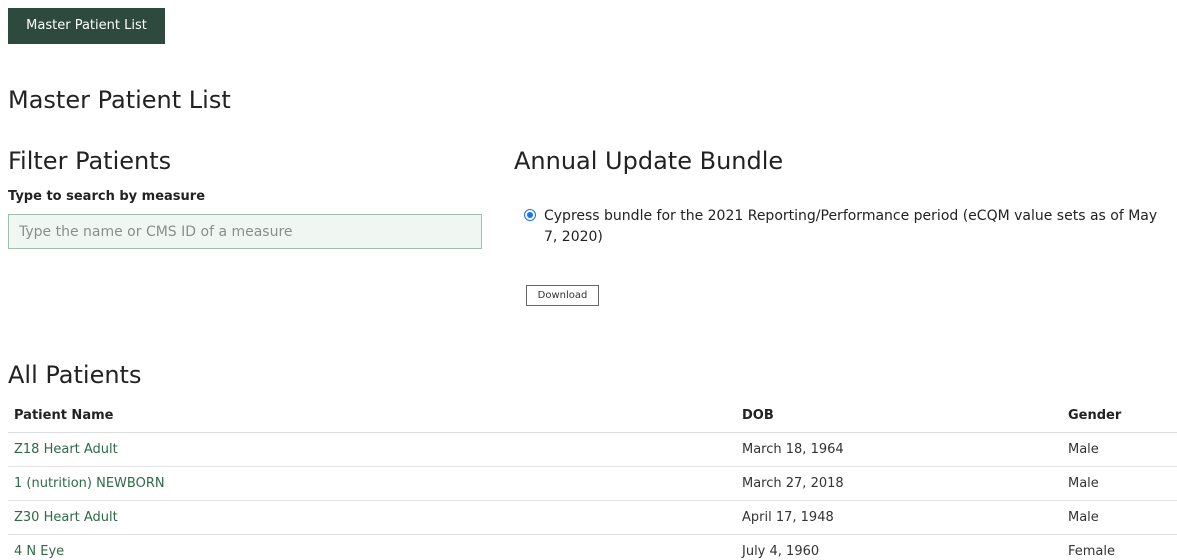  Describe the element at coordinates (90, 161) in the screenshot. I see `filter-patients-heading: Filter Patients` at that location.